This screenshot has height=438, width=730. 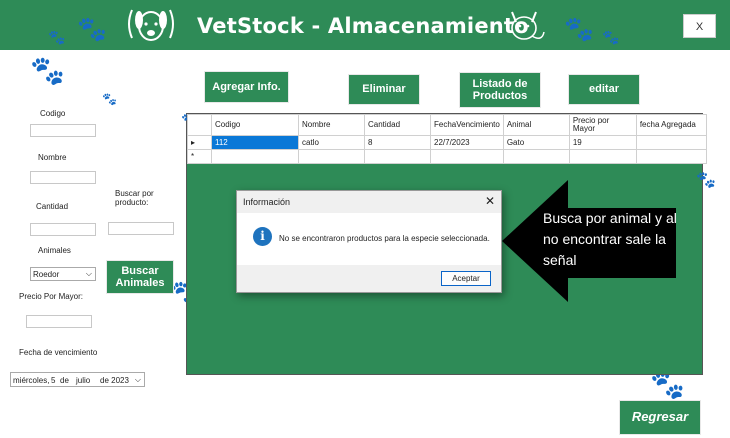 What do you see at coordinates (53, 380) in the screenshot?
I see `date-day: 5` at bounding box center [53, 380].